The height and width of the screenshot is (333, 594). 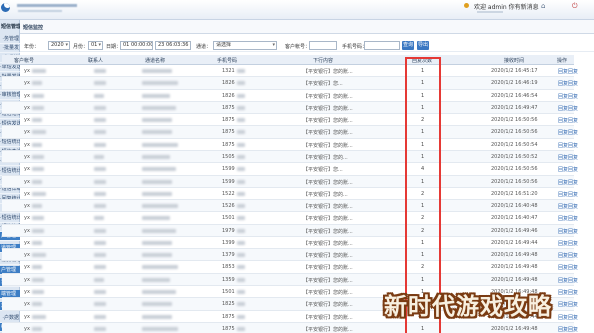 What do you see at coordinates (422, 61) in the screenshot?
I see `column-header: 回复次数` at bounding box center [422, 61].